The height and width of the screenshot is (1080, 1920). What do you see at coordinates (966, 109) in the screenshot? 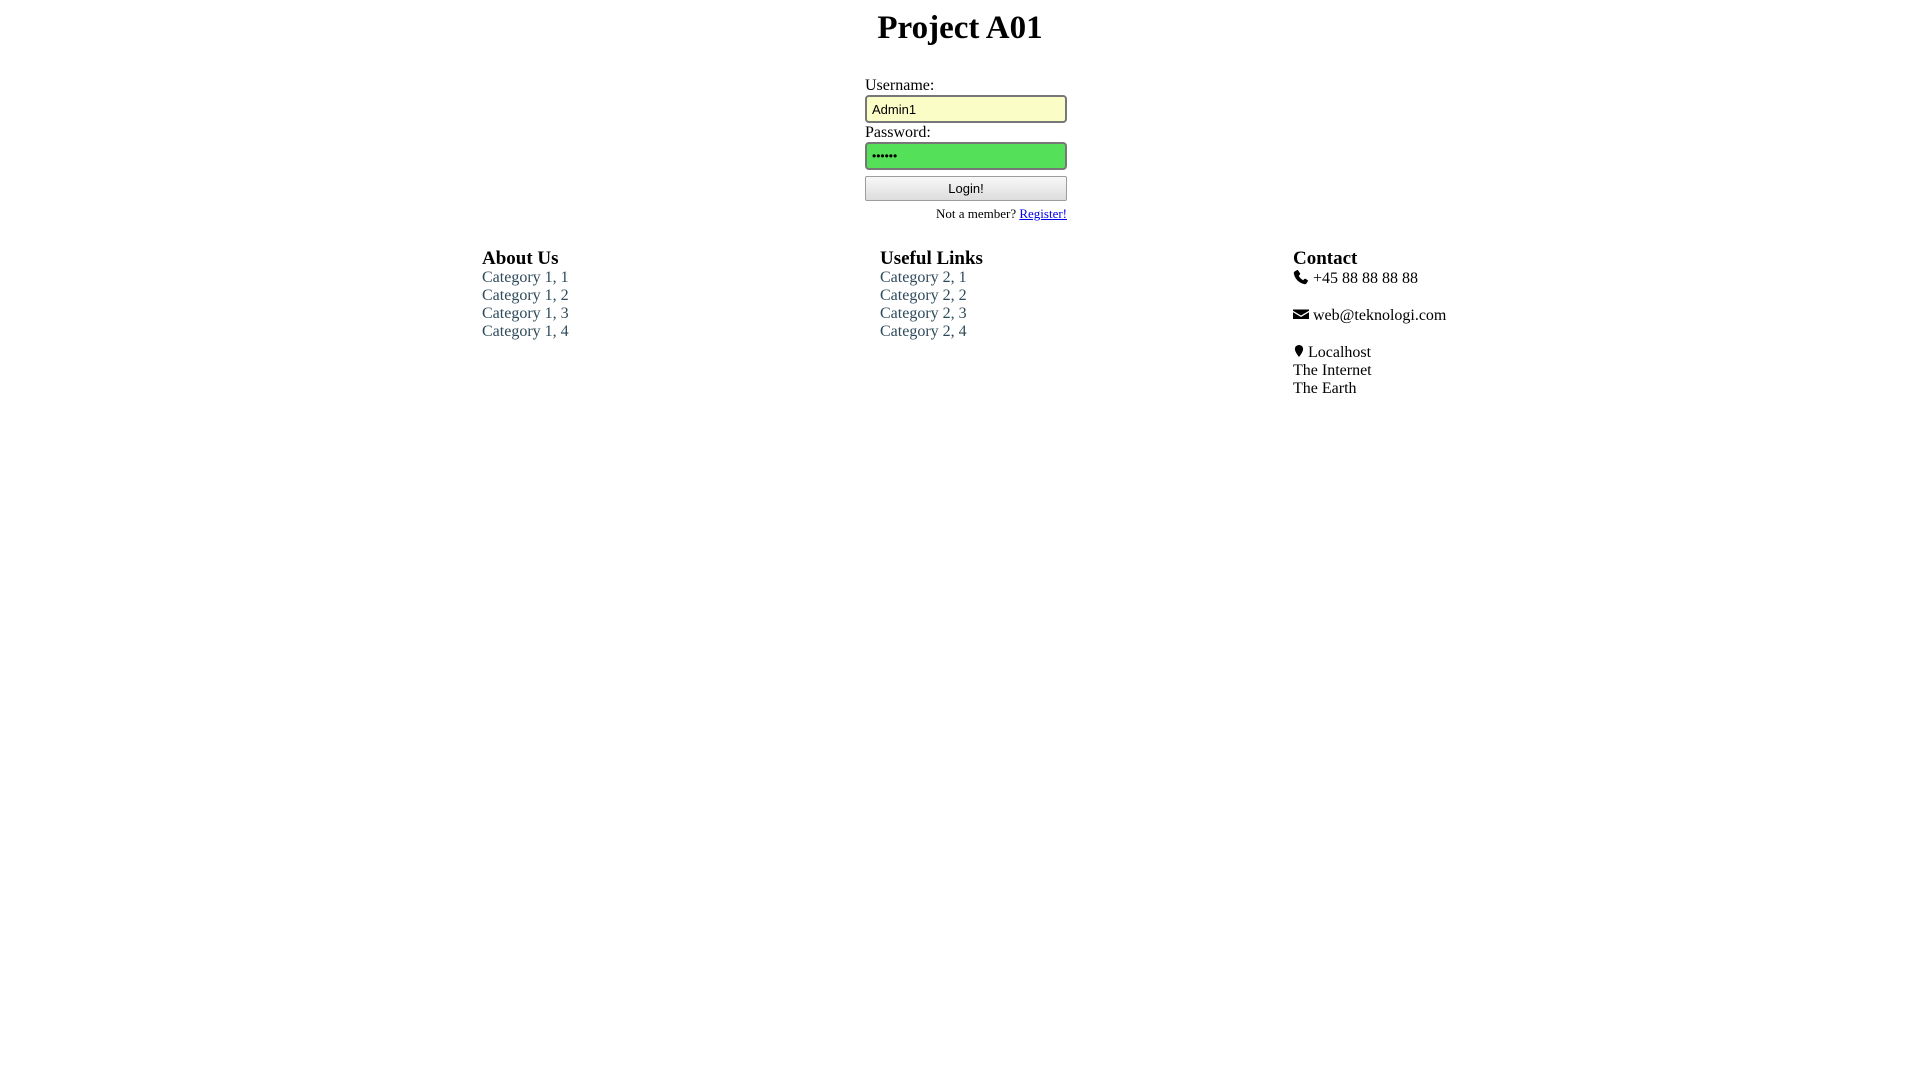
I see `username-input` at bounding box center [966, 109].